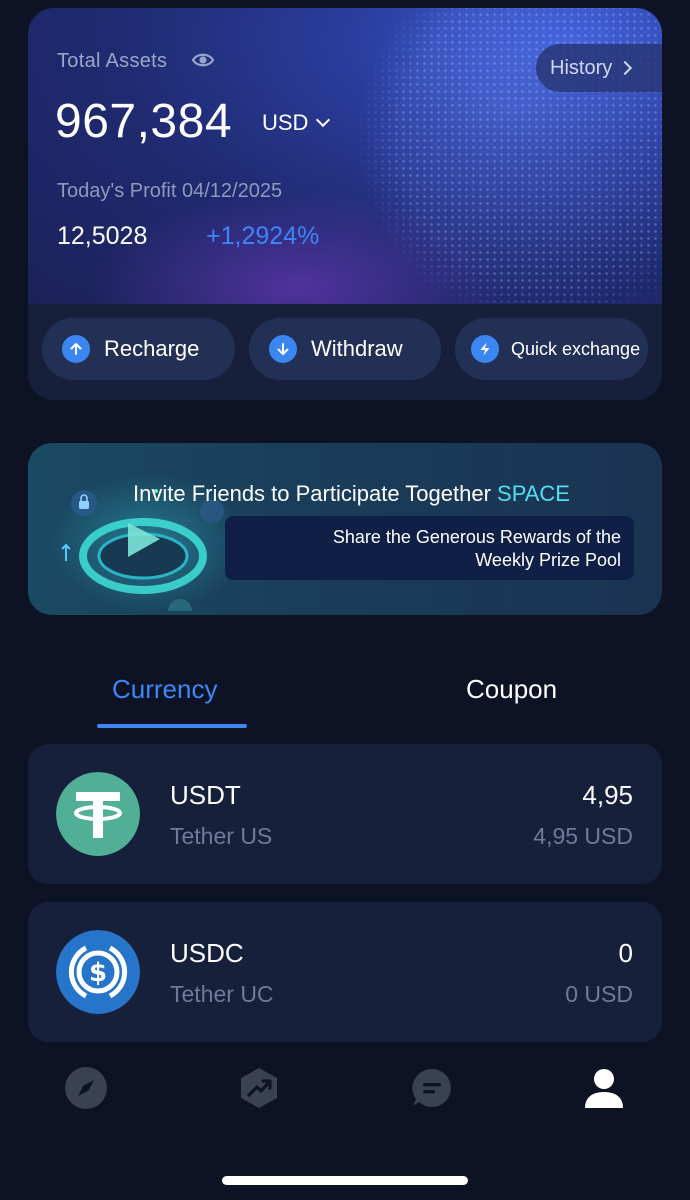 This screenshot has width=690, height=1200. I want to click on recharge-button: Recharge, so click(138, 349).